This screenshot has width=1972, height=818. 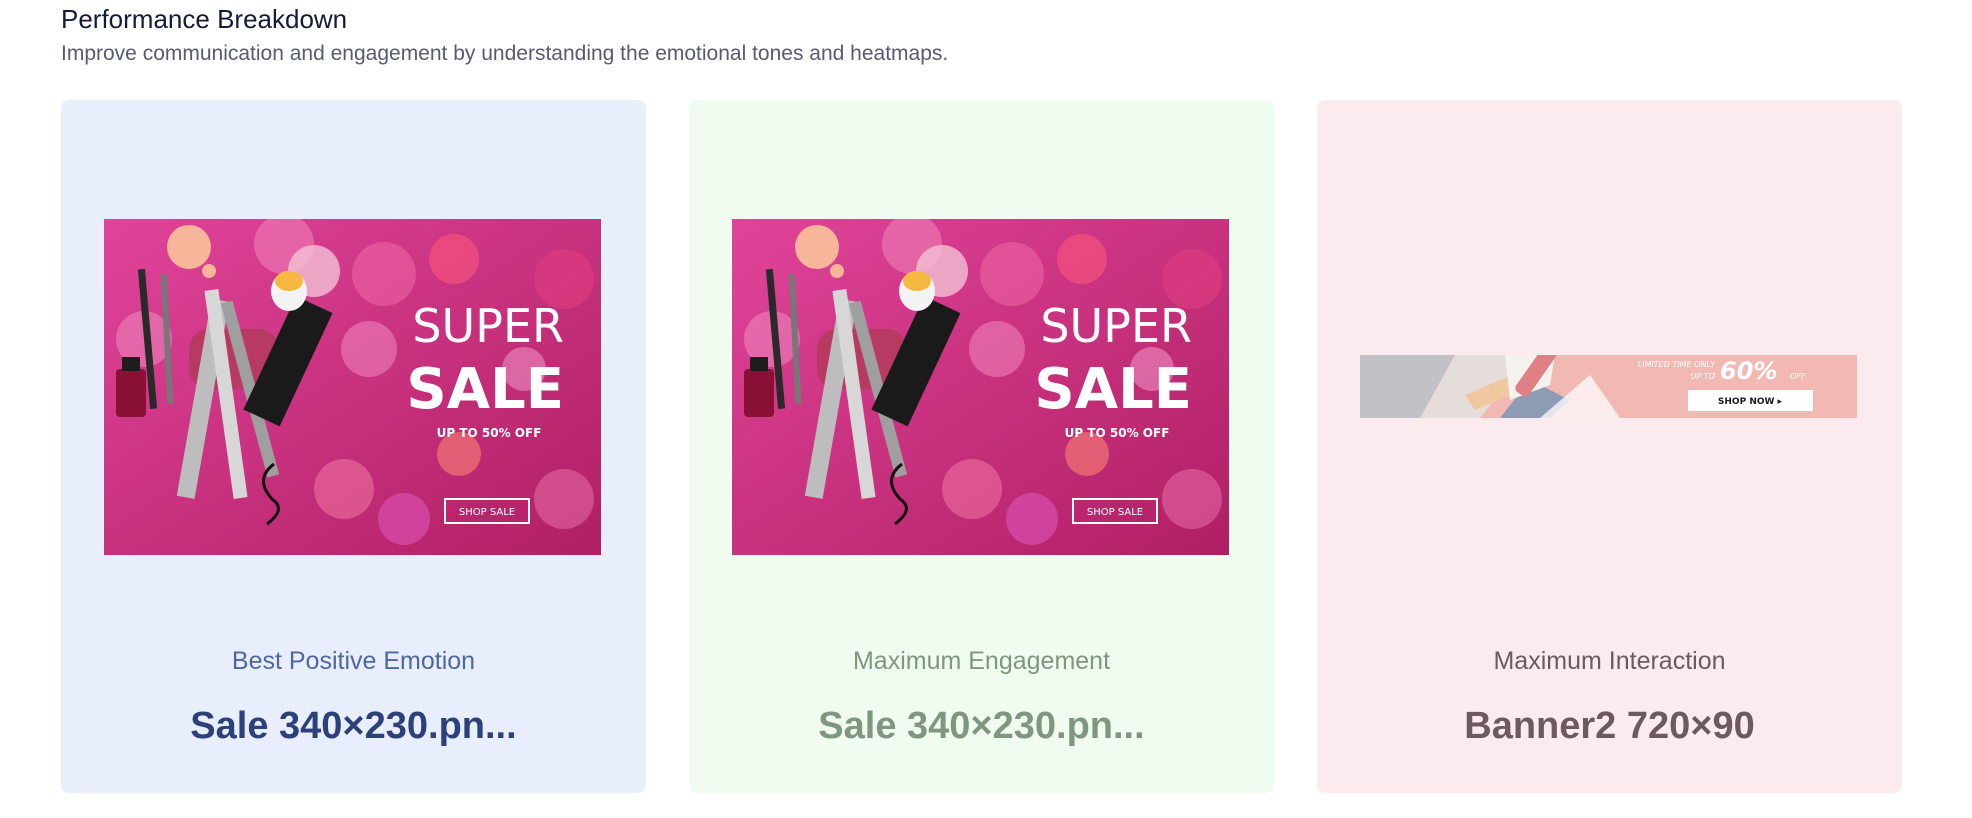 What do you see at coordinates (1609, 726) in the screenshot?
I see `card-filename: Banner2 720×90` at bounding box center [1609, 726].